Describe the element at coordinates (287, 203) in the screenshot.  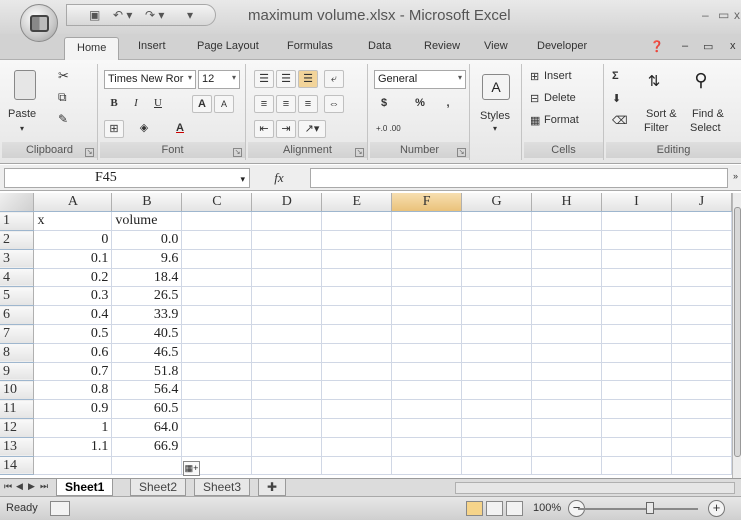
I see `column-header-d: D` at that location.